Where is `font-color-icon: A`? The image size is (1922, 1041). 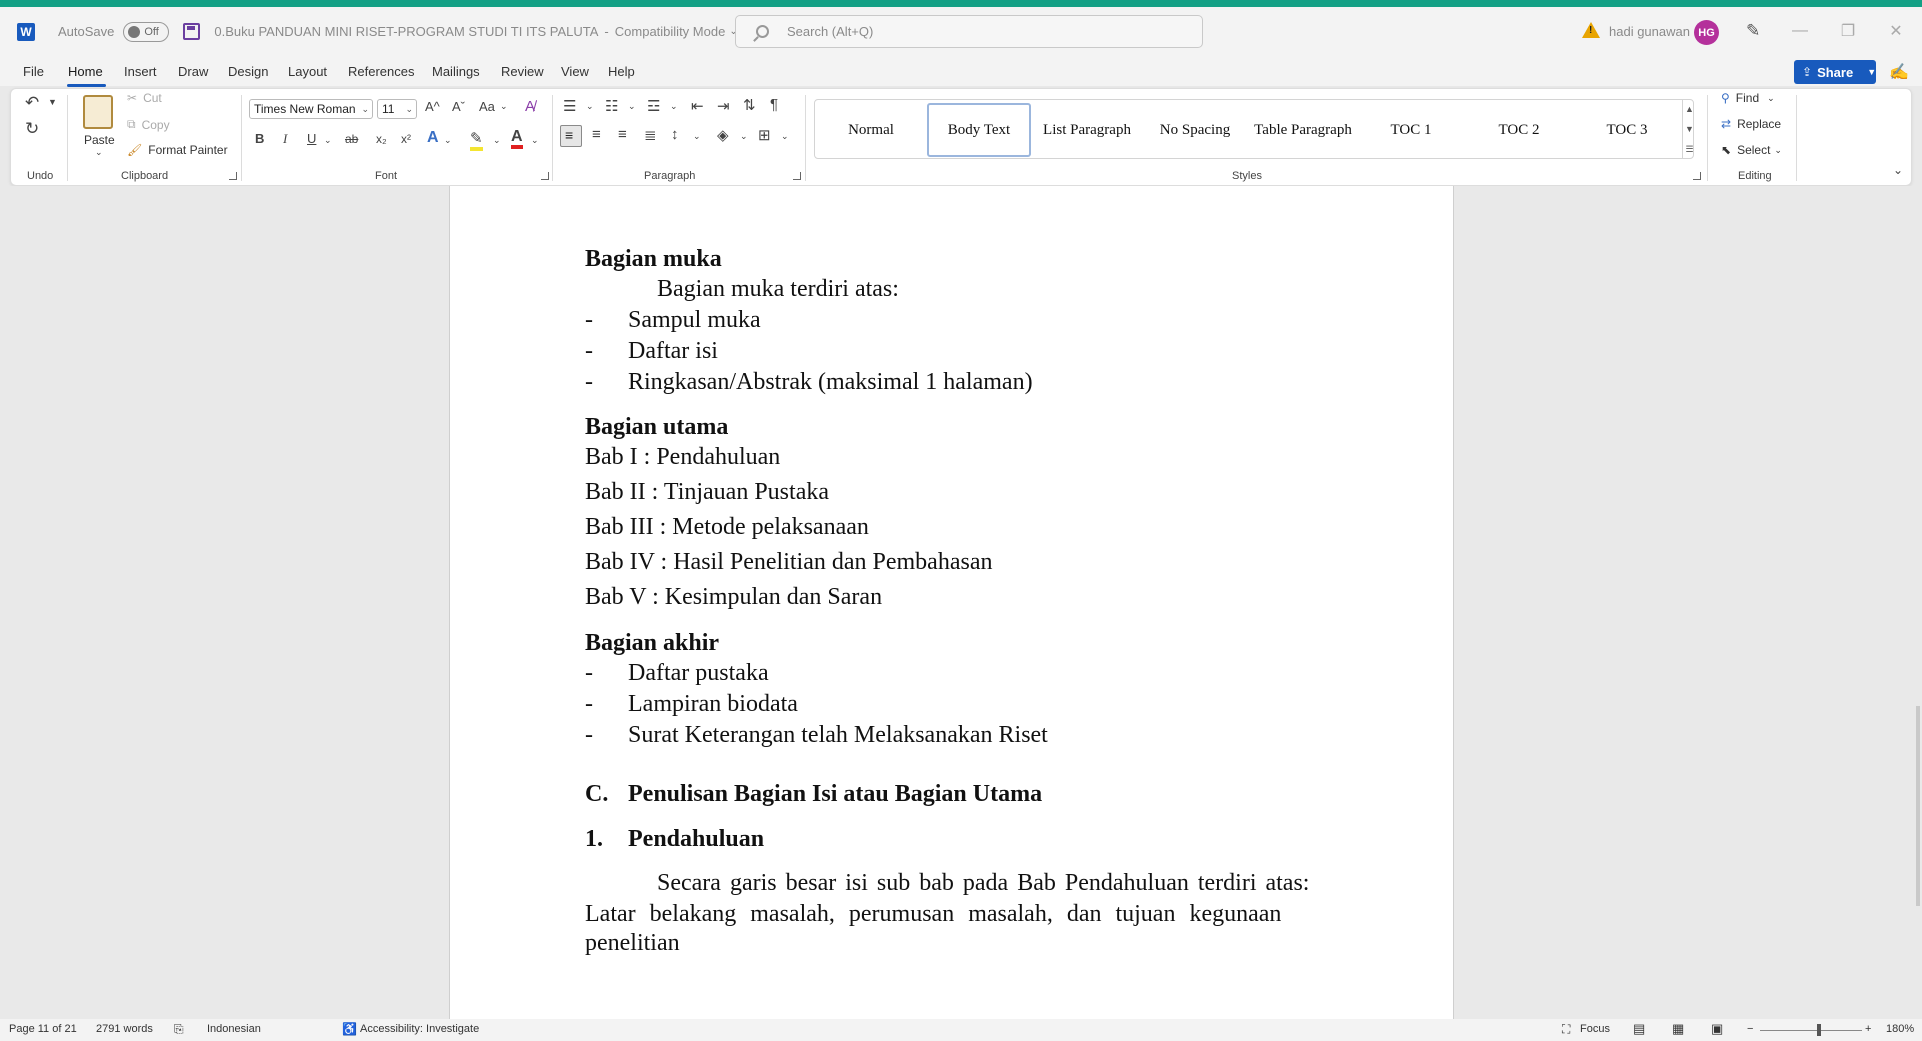 font-color-icon: A is located at coordinates (517, 138).